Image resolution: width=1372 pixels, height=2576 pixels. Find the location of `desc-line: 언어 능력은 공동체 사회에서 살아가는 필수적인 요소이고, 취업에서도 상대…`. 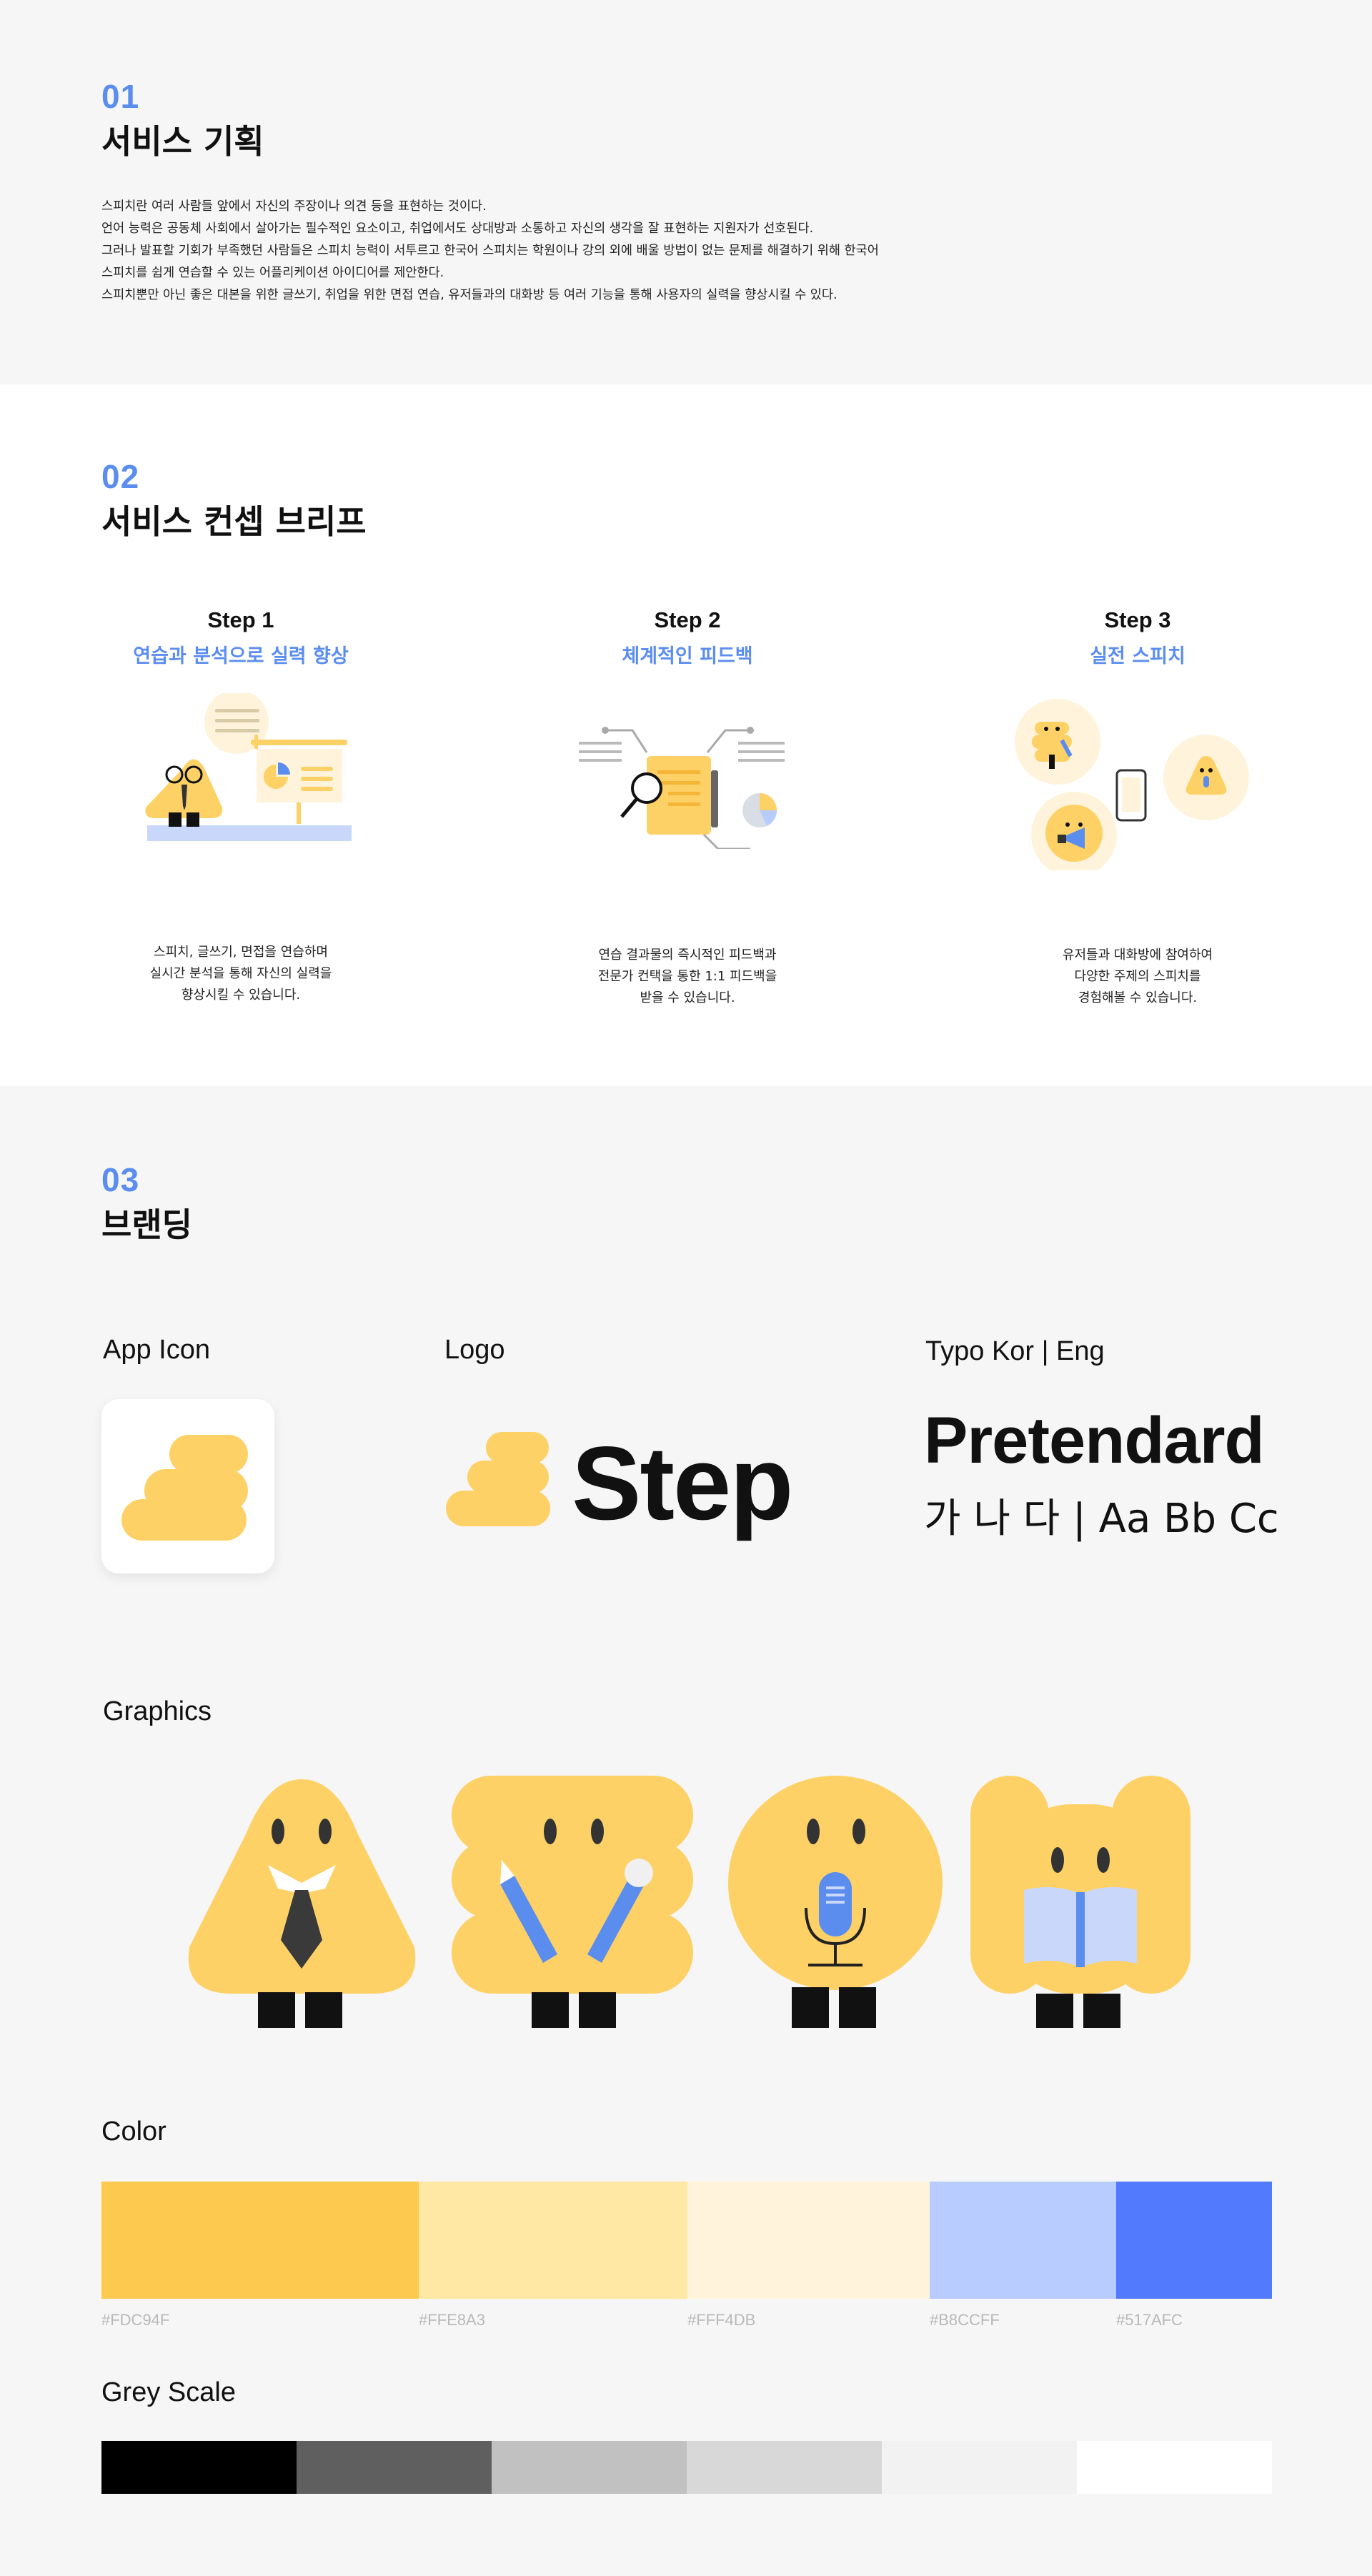

desc-line: 언어 능력은 공동체 사회에서 살아가는 필수적인 요소이고, 취업에서도 상대… is located at coordinates (457, 229).